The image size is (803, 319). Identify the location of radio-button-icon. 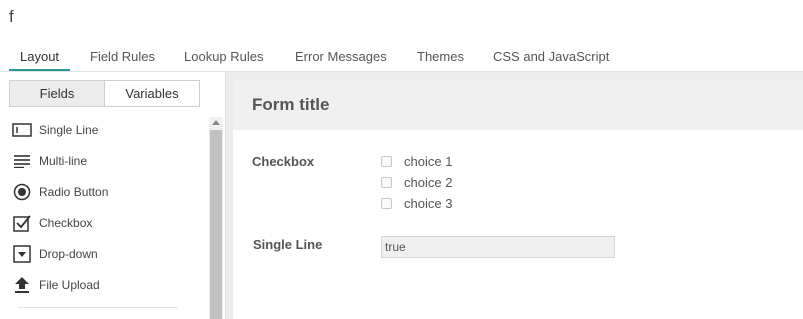
(22, 192).